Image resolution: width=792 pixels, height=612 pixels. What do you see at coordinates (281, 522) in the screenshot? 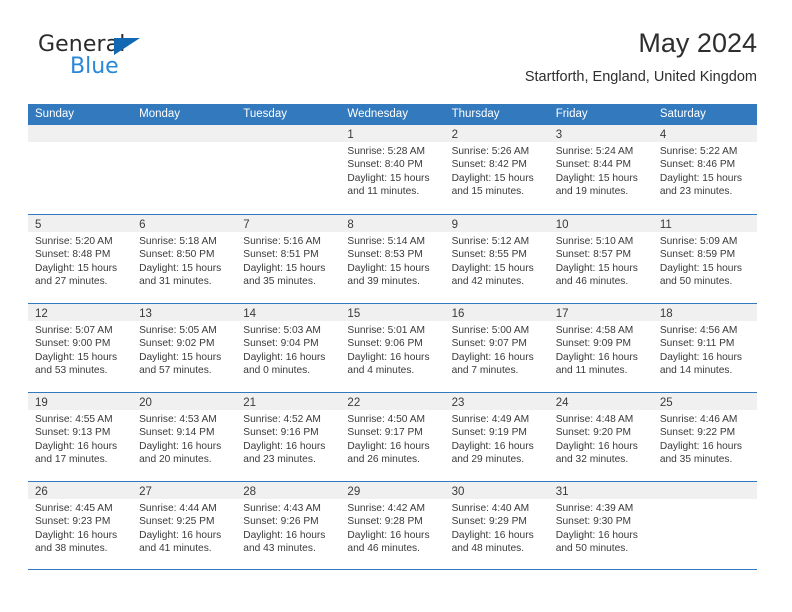
I see `day-detail-line: Sunset: 9:26 PM` at bounding box center [281, 522].